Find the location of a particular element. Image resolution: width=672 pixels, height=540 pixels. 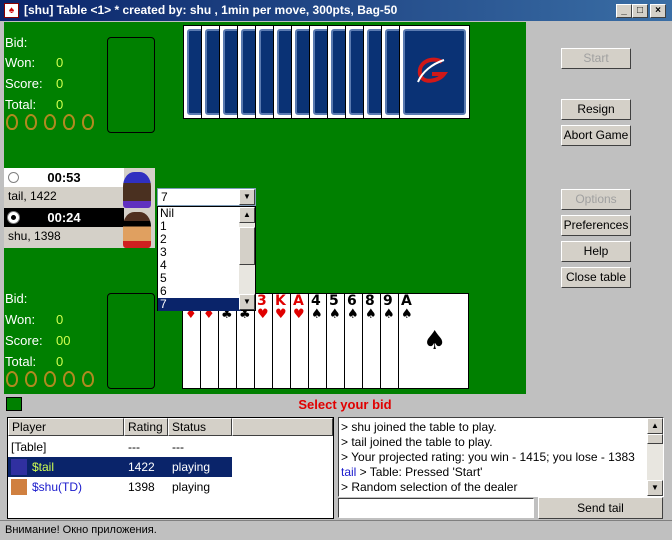

resign-button: Resign is located at coordinates (596, 109).